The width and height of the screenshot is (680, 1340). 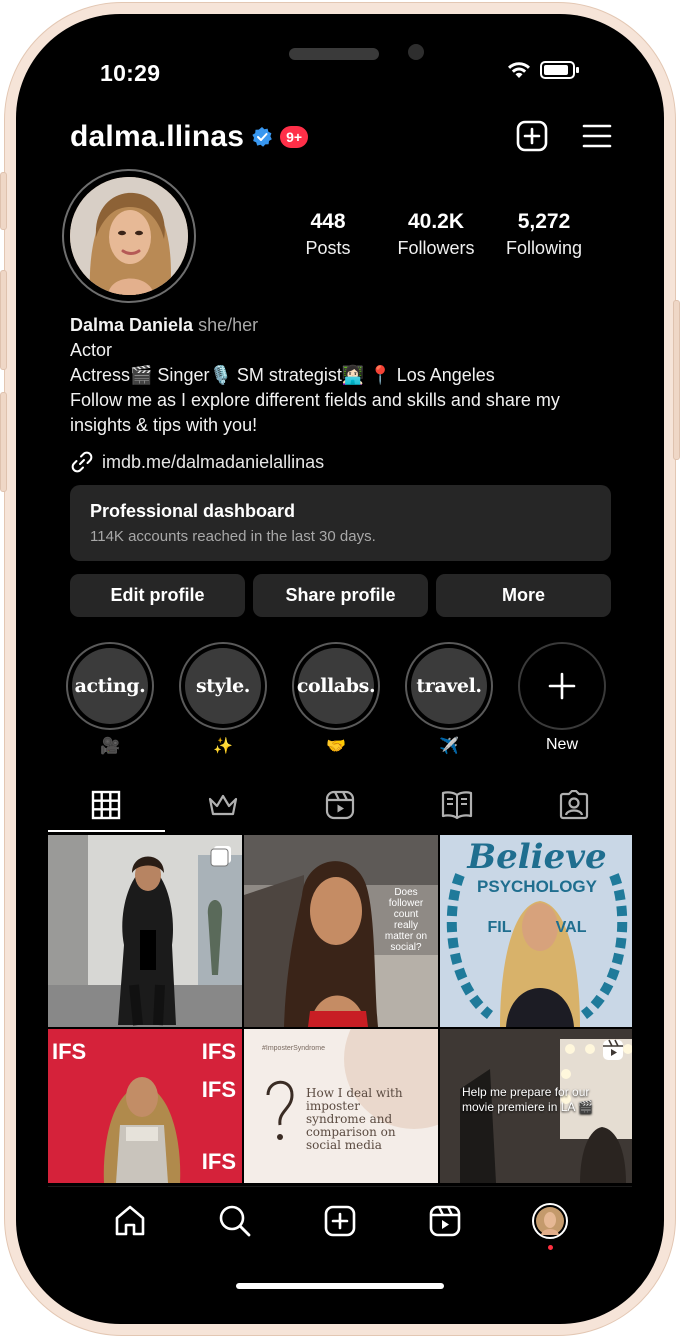 What do you see at coordinates (110, 746) in the screenshot?
I see `highlight-label: 🎥` at bounding box center [110, 746].